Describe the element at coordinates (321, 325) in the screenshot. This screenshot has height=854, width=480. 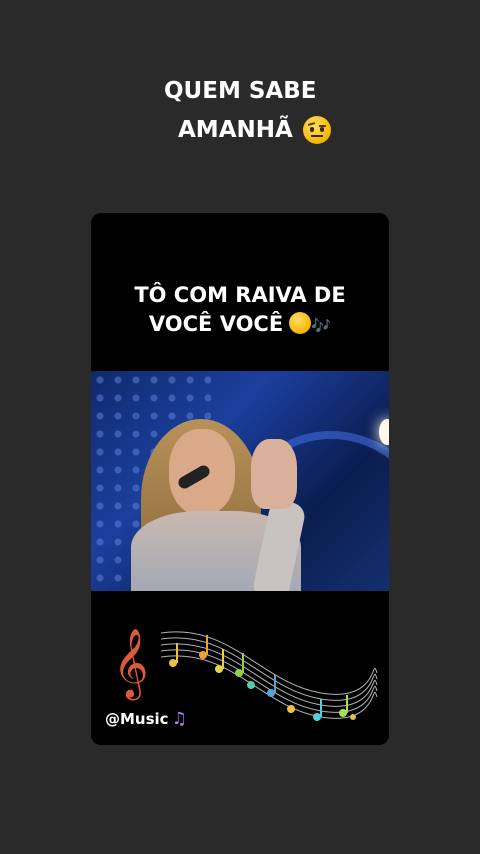
I see `music-notes-icon: 🎶` at that location.